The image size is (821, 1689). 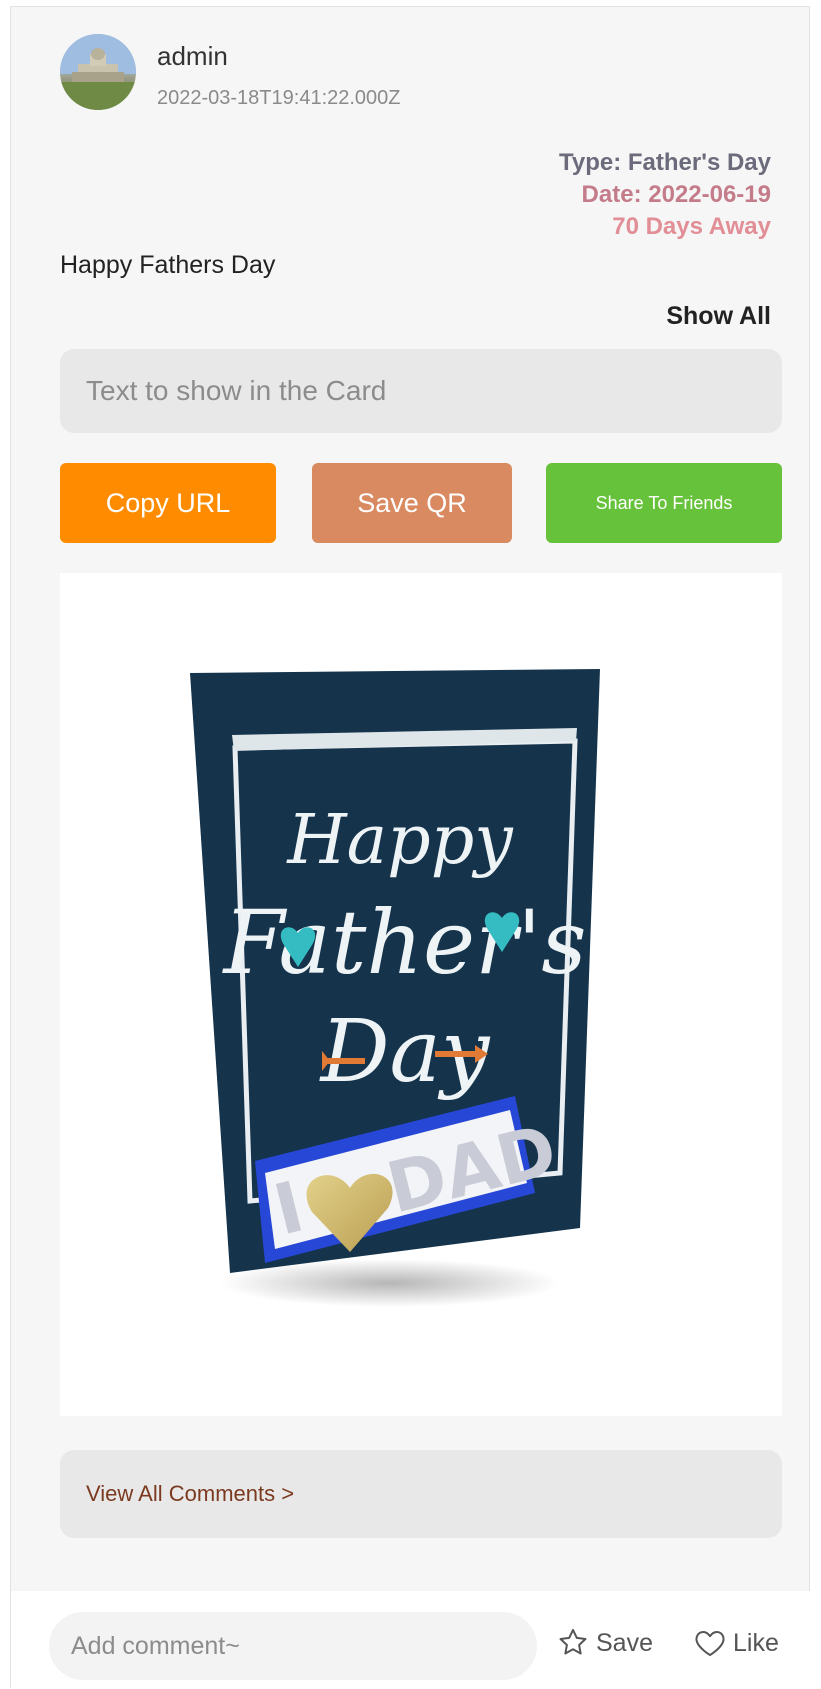 I want to click on avatar-image, so click(x=98, y=72).